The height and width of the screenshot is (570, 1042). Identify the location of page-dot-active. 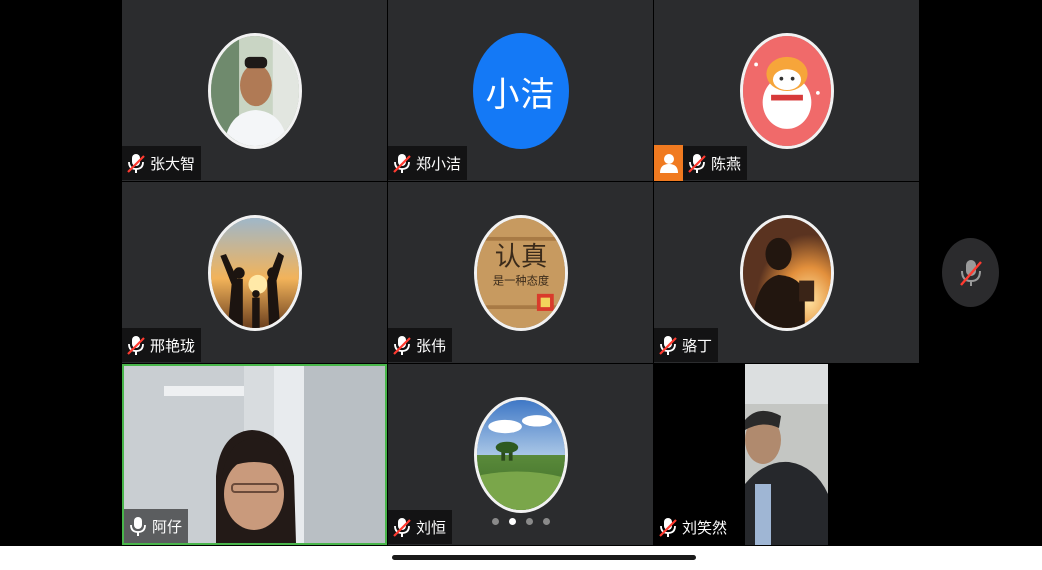
(512, 521).